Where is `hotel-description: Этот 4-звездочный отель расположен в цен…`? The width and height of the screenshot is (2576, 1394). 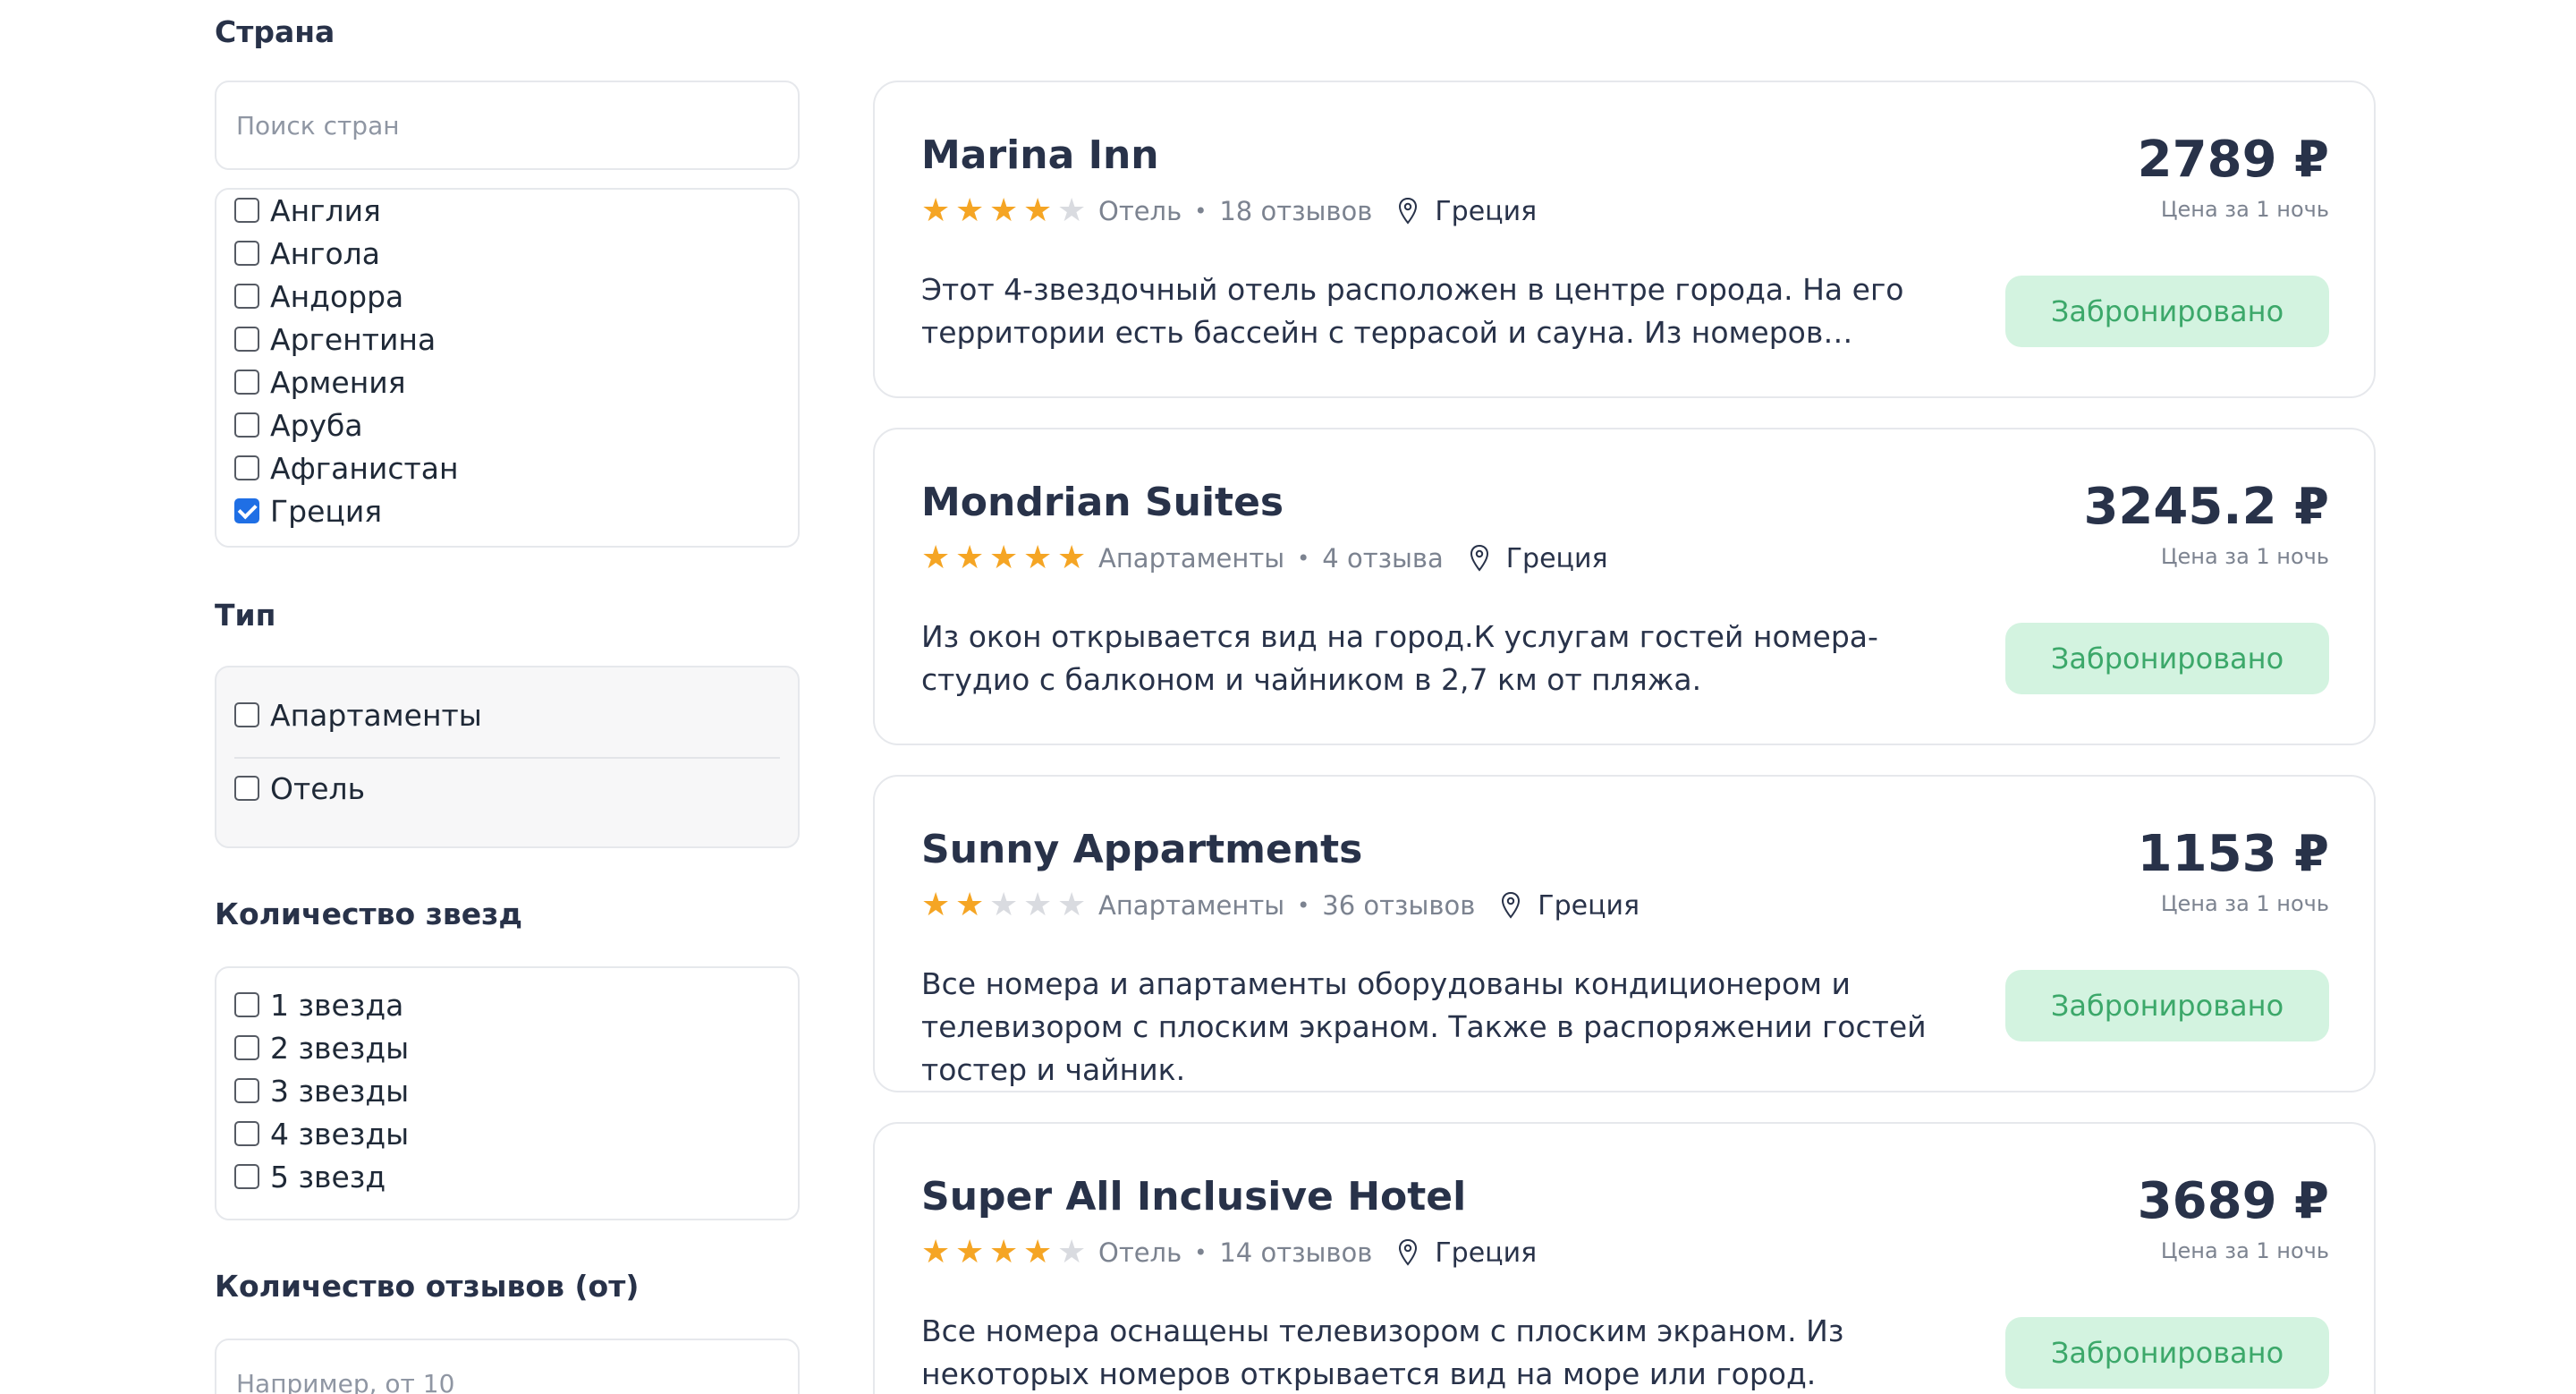 hotel-description: Этот 4-звездочный отель расположен в цен… is located at coordinates (1412, 311).